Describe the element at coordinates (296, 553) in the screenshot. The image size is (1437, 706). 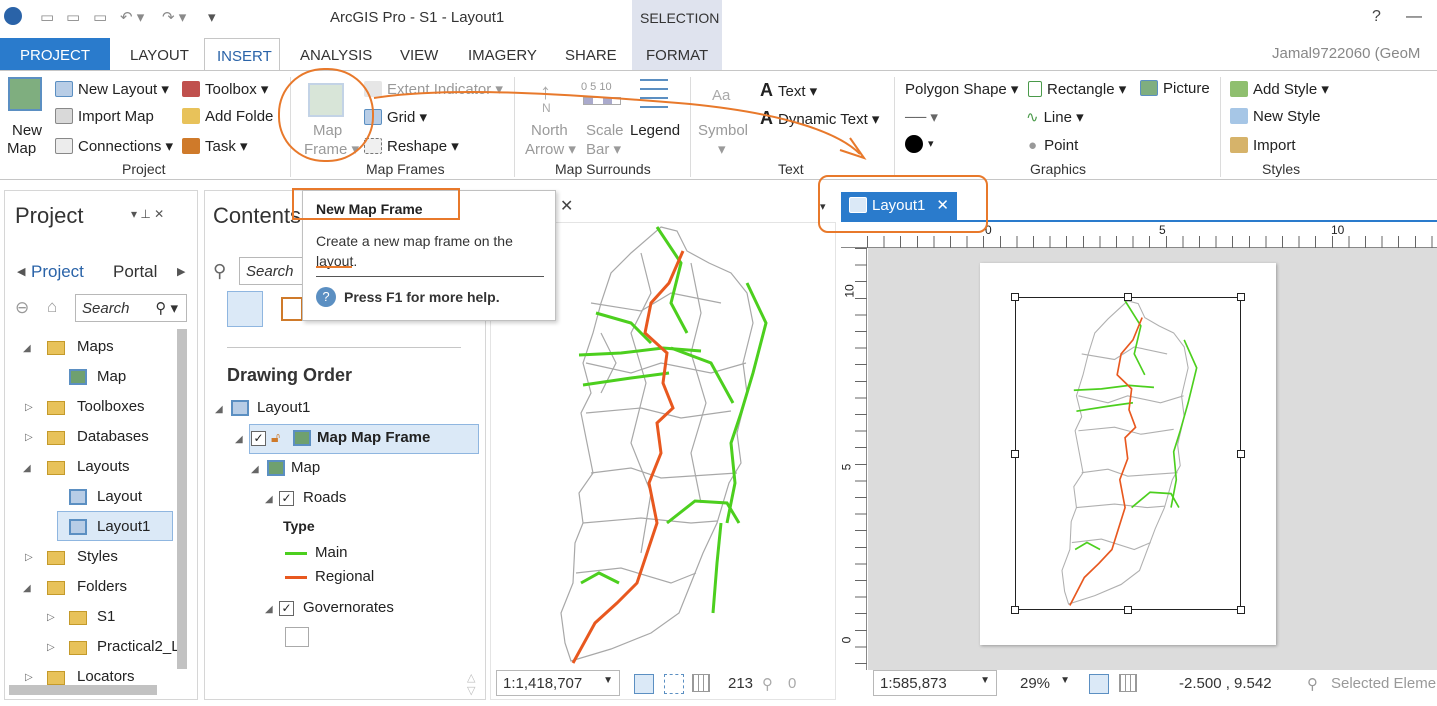
I see `main-road-swatch` at that location.